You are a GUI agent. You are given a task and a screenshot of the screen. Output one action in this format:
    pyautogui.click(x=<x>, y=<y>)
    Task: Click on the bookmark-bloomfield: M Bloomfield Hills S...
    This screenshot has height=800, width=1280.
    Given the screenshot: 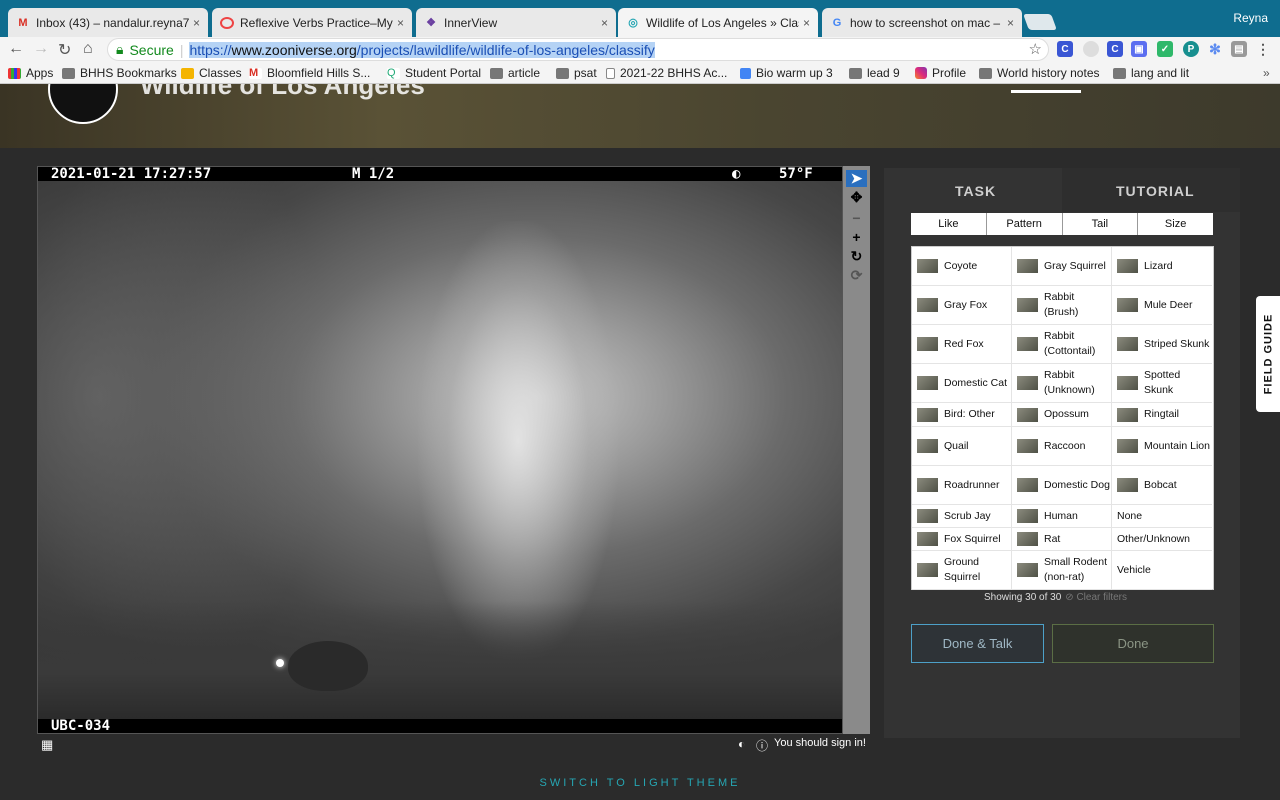 What is the action you would take?
    pyautogui.click(x=309, y=73)
    